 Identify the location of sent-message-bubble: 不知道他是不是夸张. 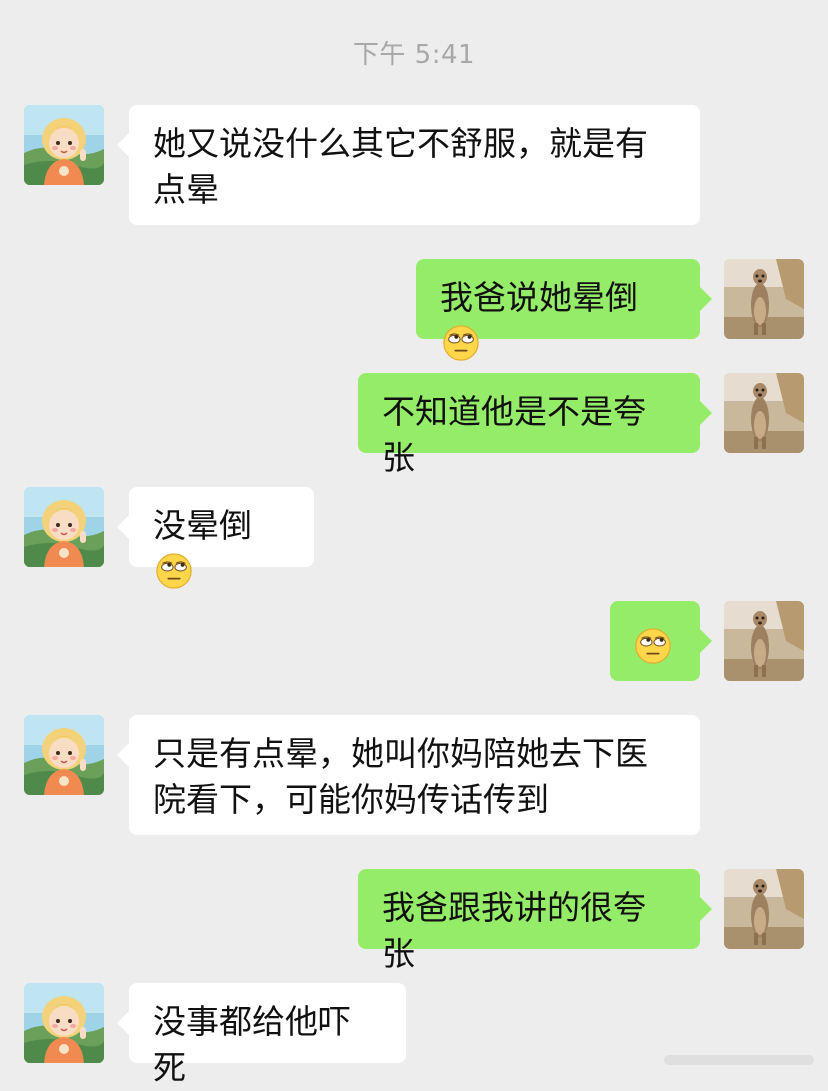
(535, 425).